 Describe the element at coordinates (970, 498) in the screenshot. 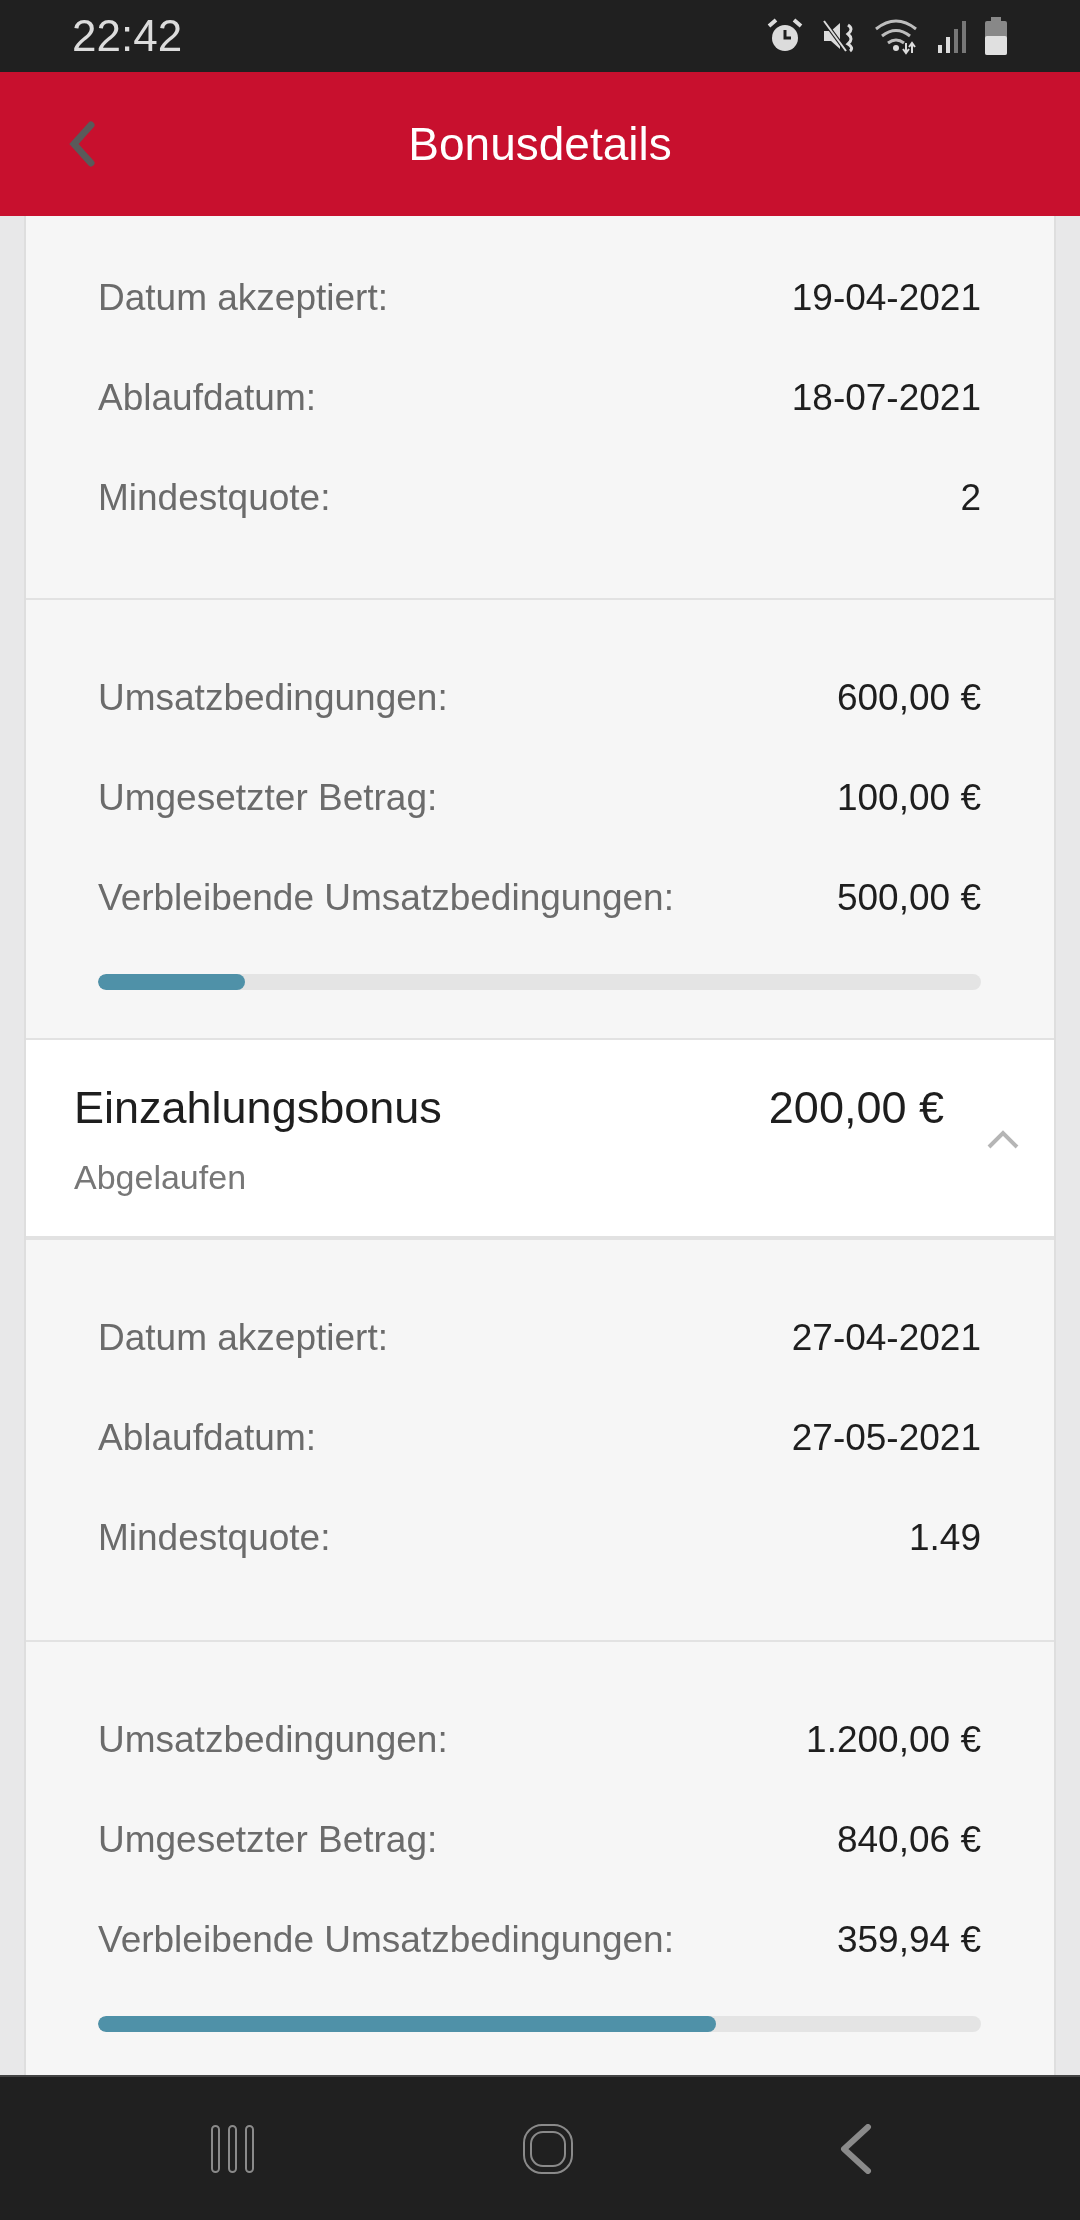

I see `field-value: 2` at that location.